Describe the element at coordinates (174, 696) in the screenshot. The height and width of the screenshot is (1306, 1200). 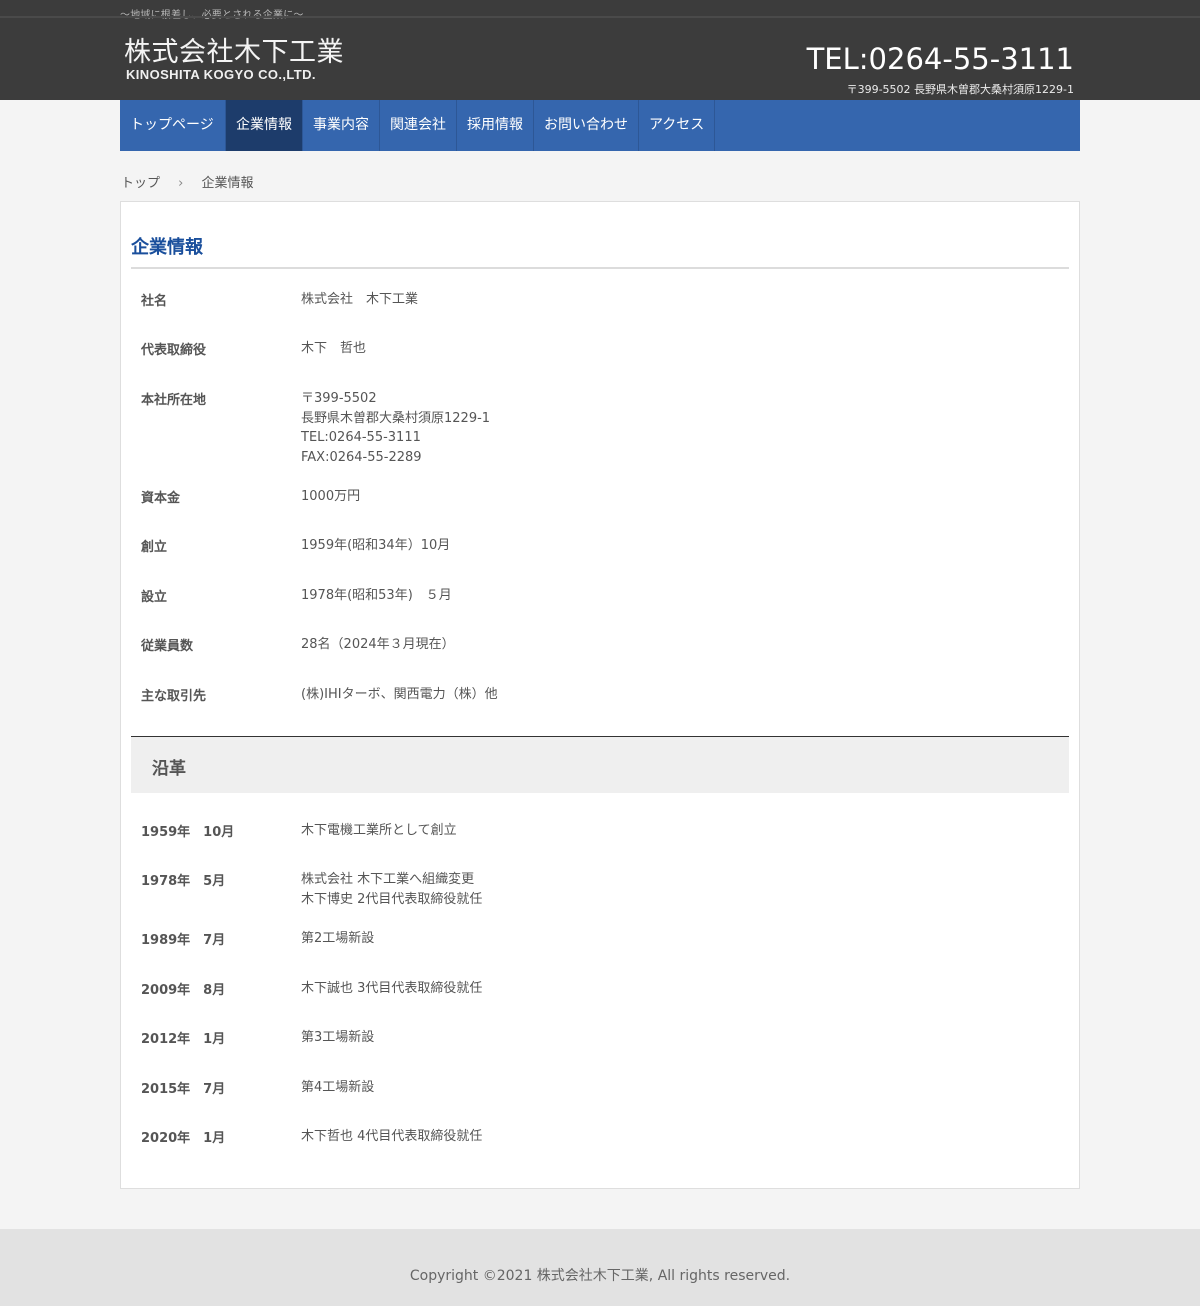
I see `company-label: 主な取引先` at that location.